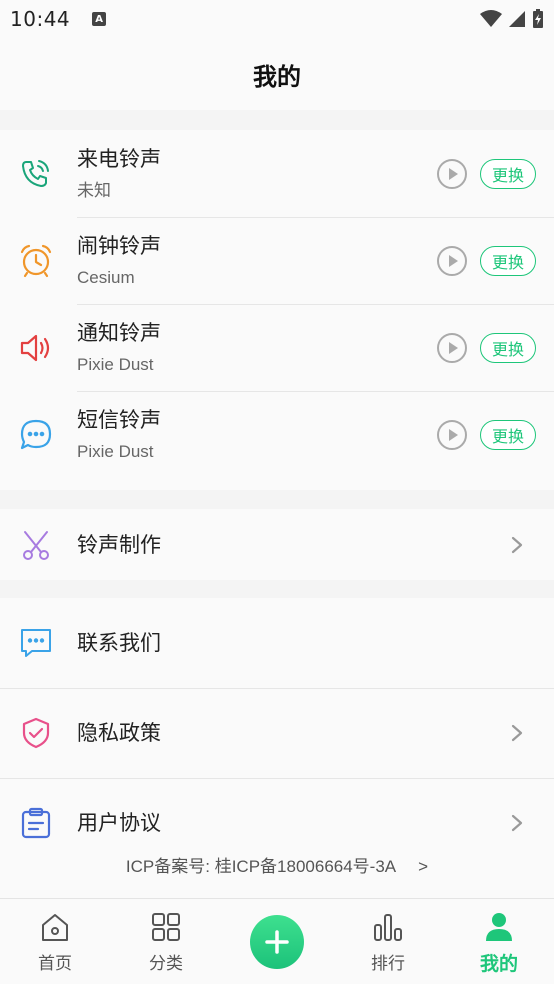  I want to click on phone-ringing-icon, so click(36, 174).